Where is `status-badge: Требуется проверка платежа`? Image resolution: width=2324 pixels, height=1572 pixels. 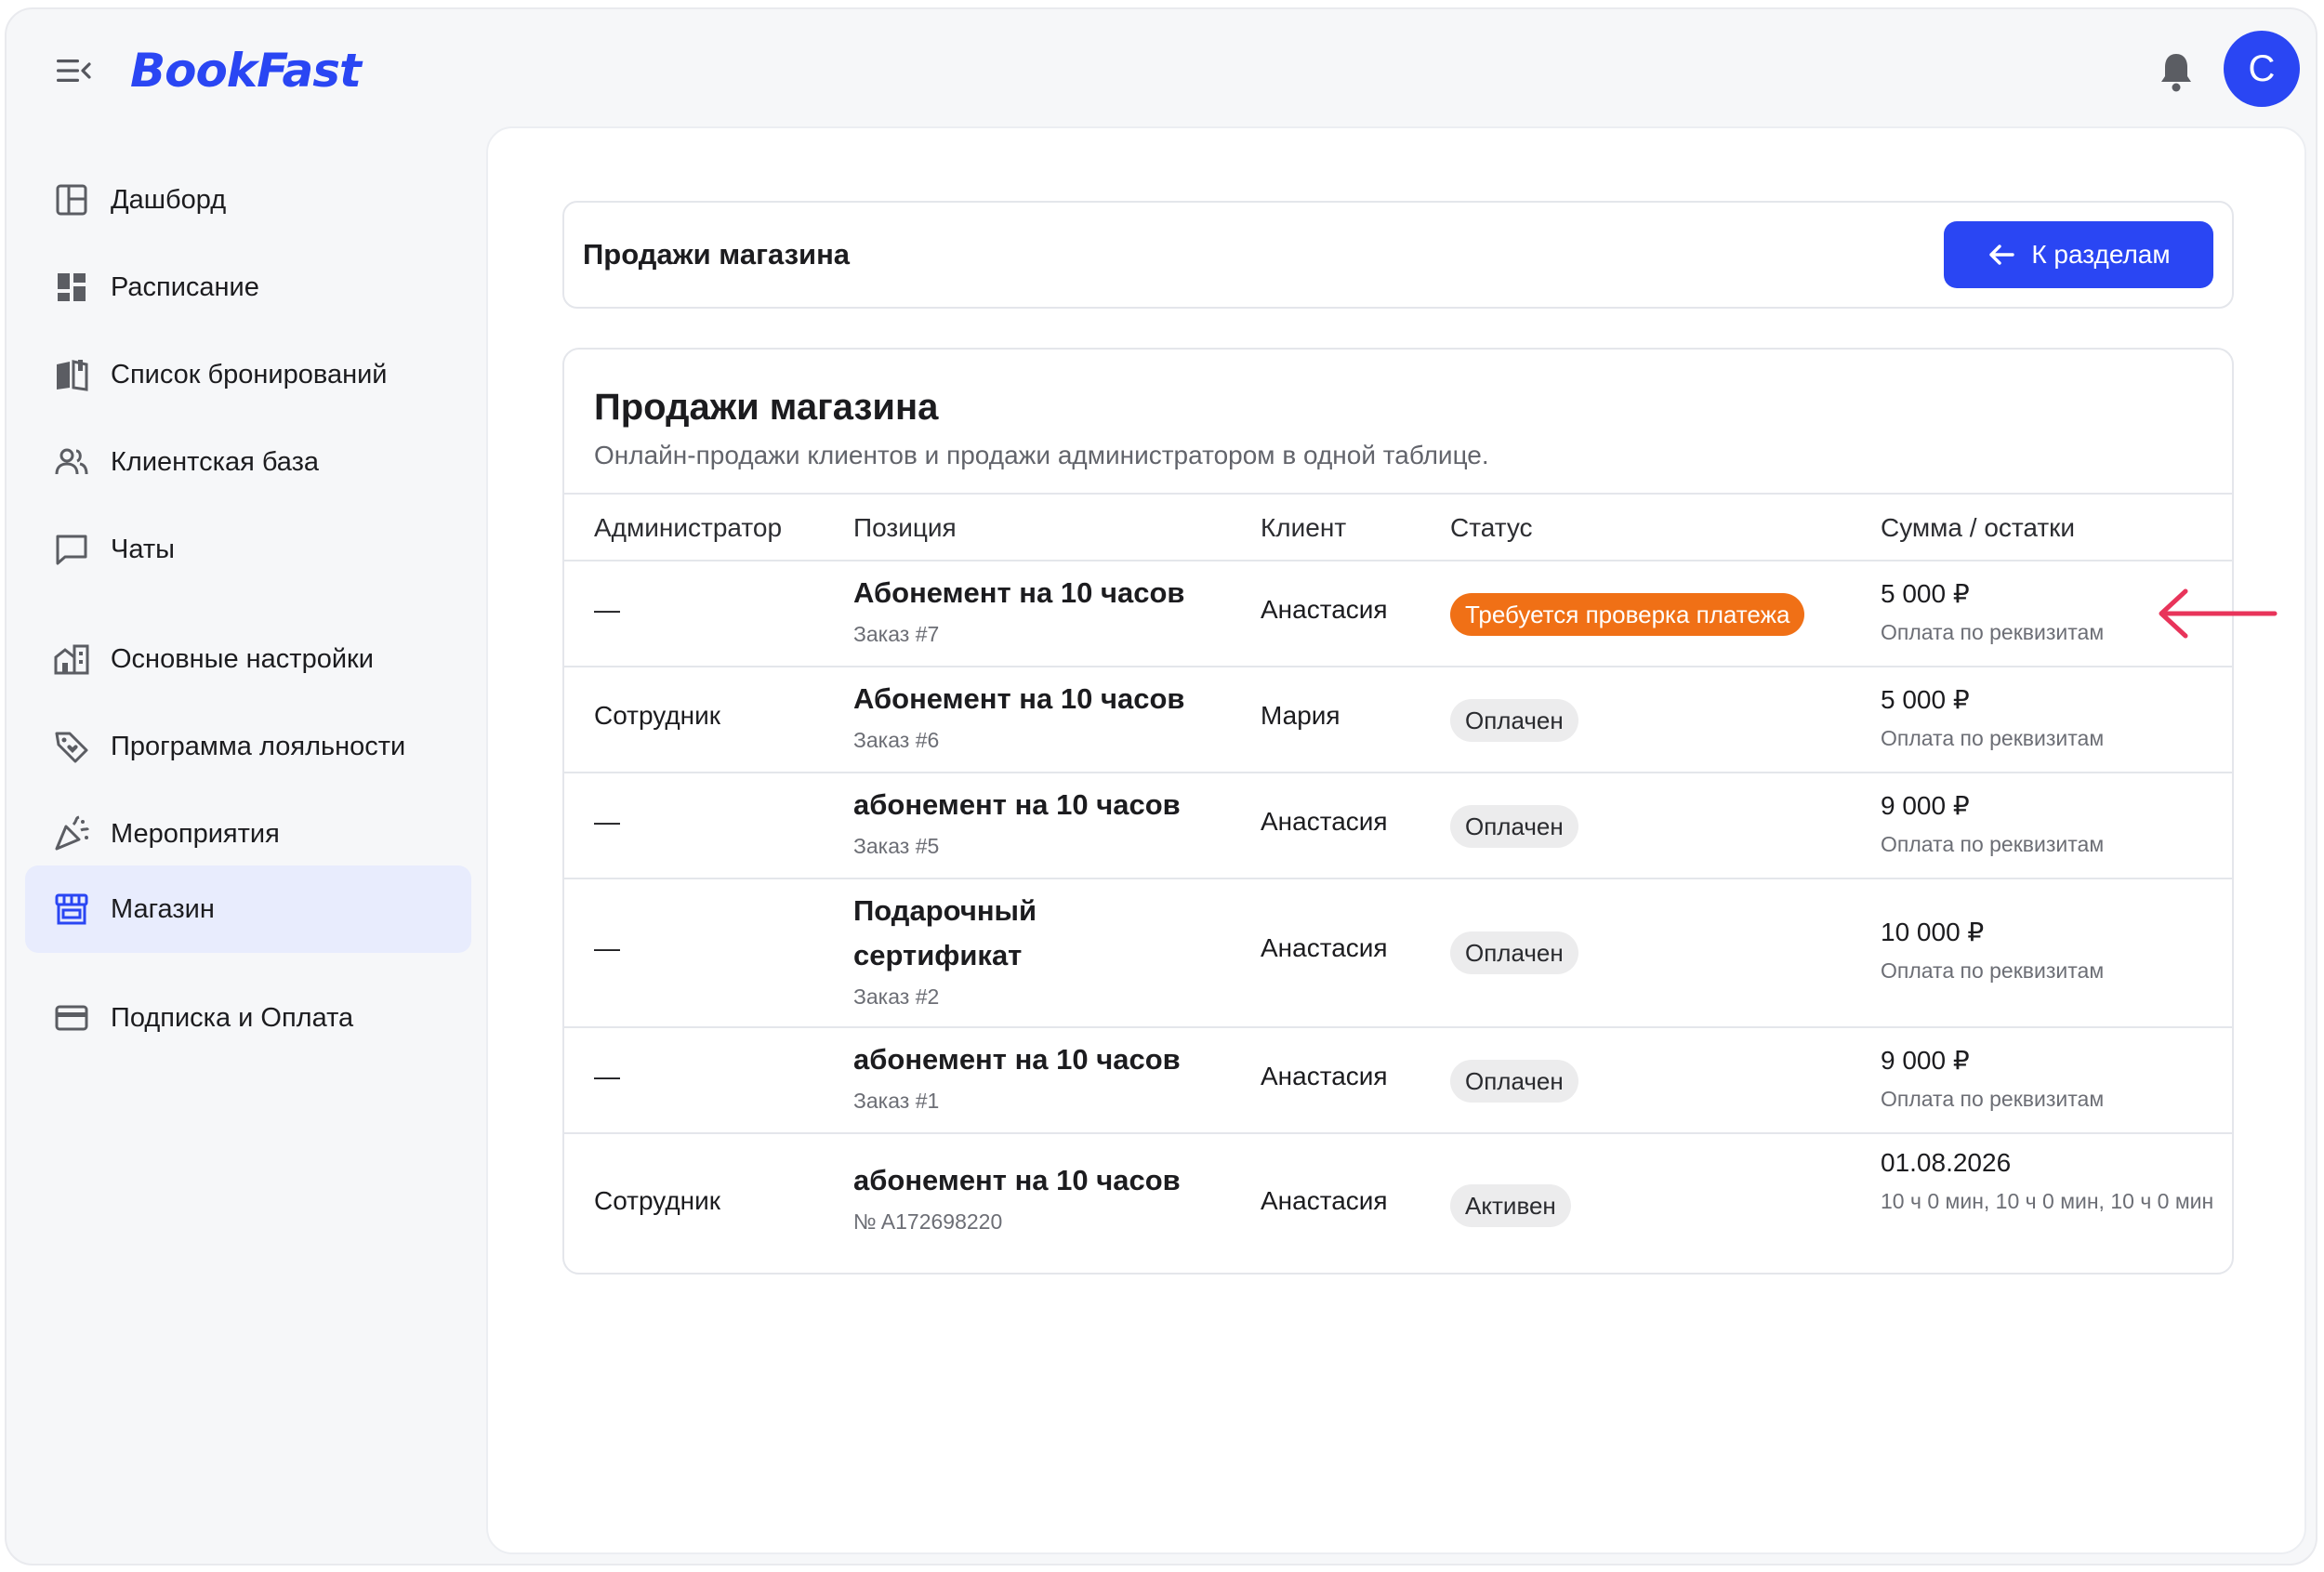 status-badge: Требуется проверка платежа is located at coordinates (1627, 614).